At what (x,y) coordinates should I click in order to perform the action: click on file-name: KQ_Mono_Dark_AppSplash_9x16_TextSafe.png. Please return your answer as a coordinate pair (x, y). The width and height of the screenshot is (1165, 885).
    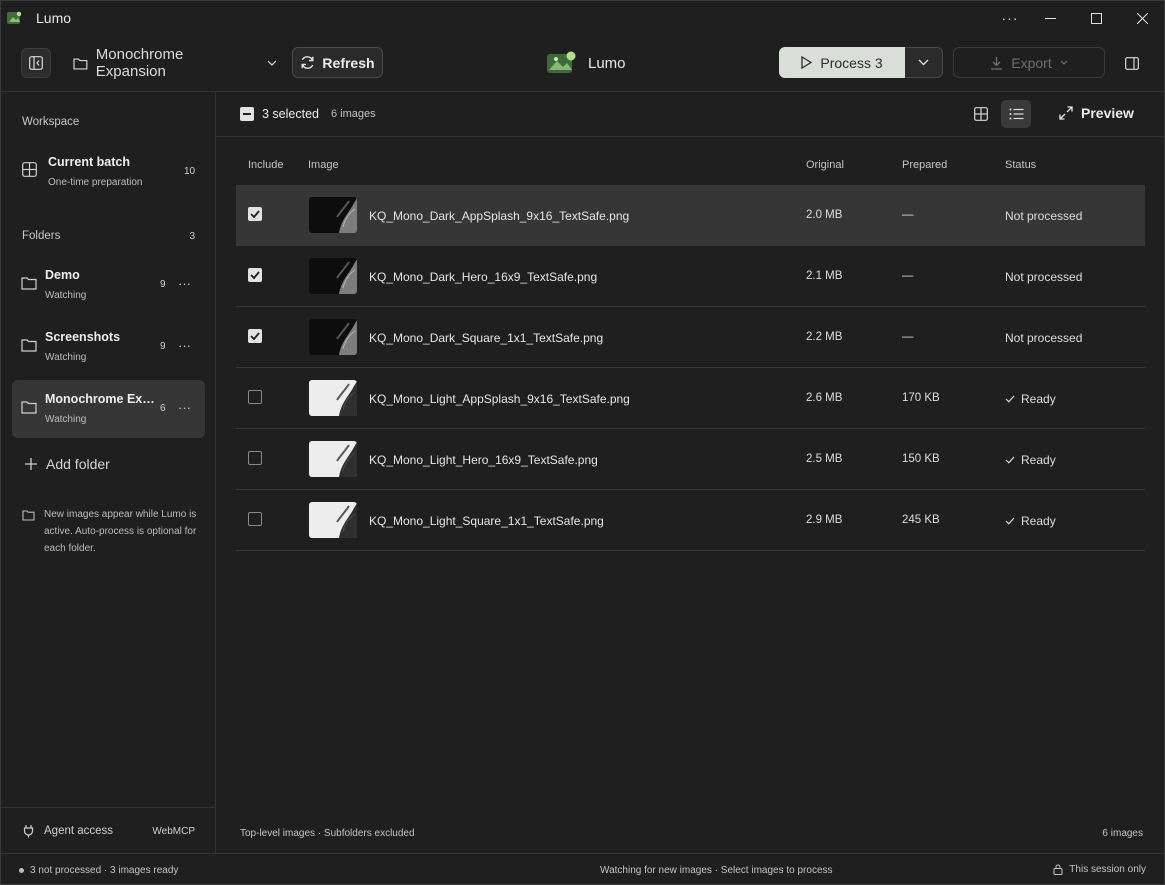
    Looking at the image, I should click on (499, 216).